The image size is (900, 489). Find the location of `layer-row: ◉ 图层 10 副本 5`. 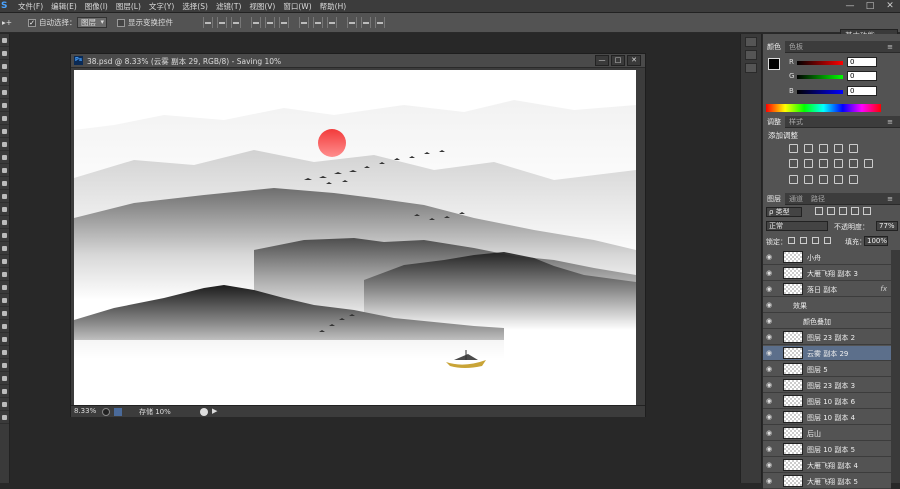

layer-row: ◉ 图层 10 副本 5 is located at coordinates (827, 449).